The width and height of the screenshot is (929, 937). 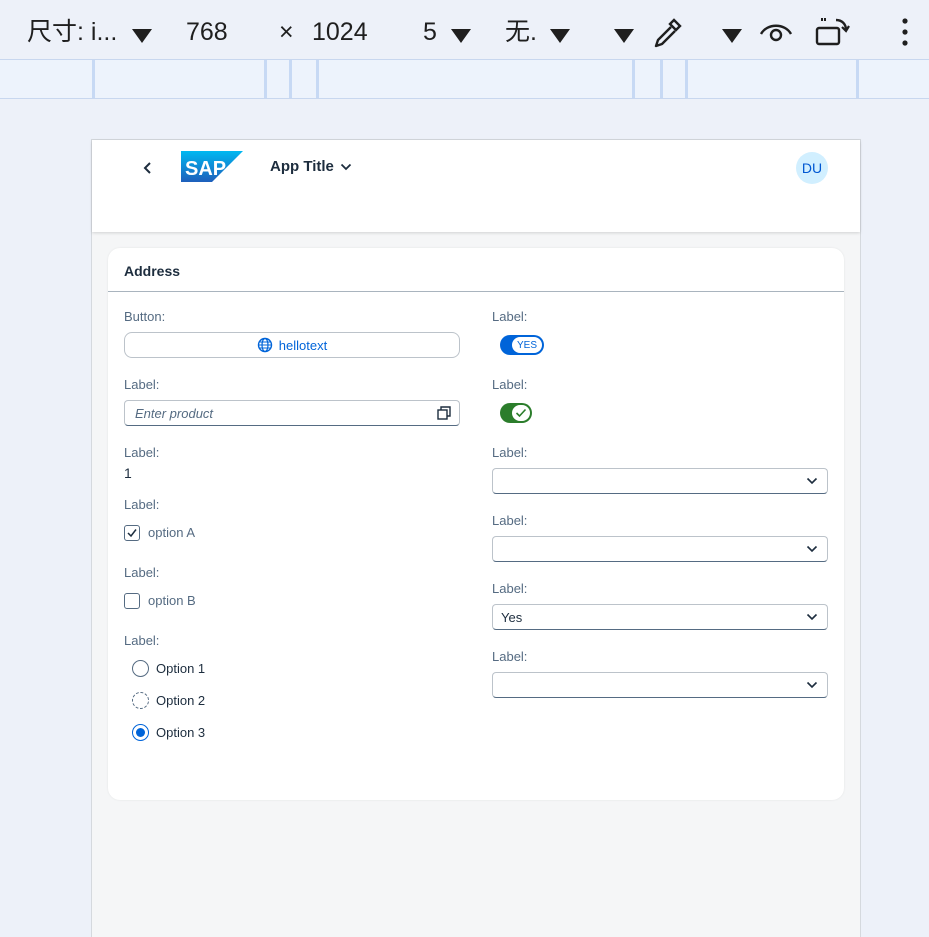 What do you see at coordinates (732, 36) in the screenshot?
I see `eyedropper-dropdown-icon` at bounding box center [732, 36].